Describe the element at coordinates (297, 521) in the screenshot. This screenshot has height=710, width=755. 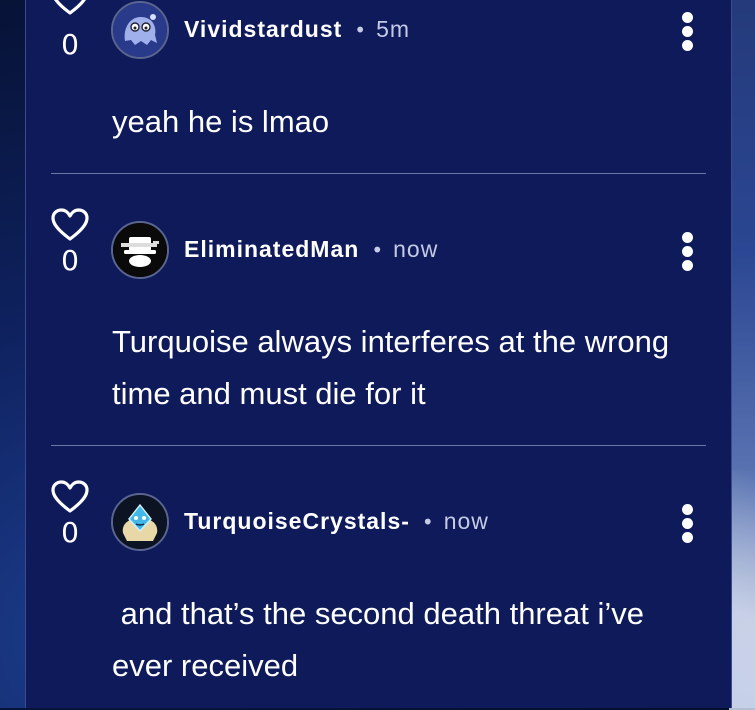
I see `username: TurquoiseCrystals-` at that location.